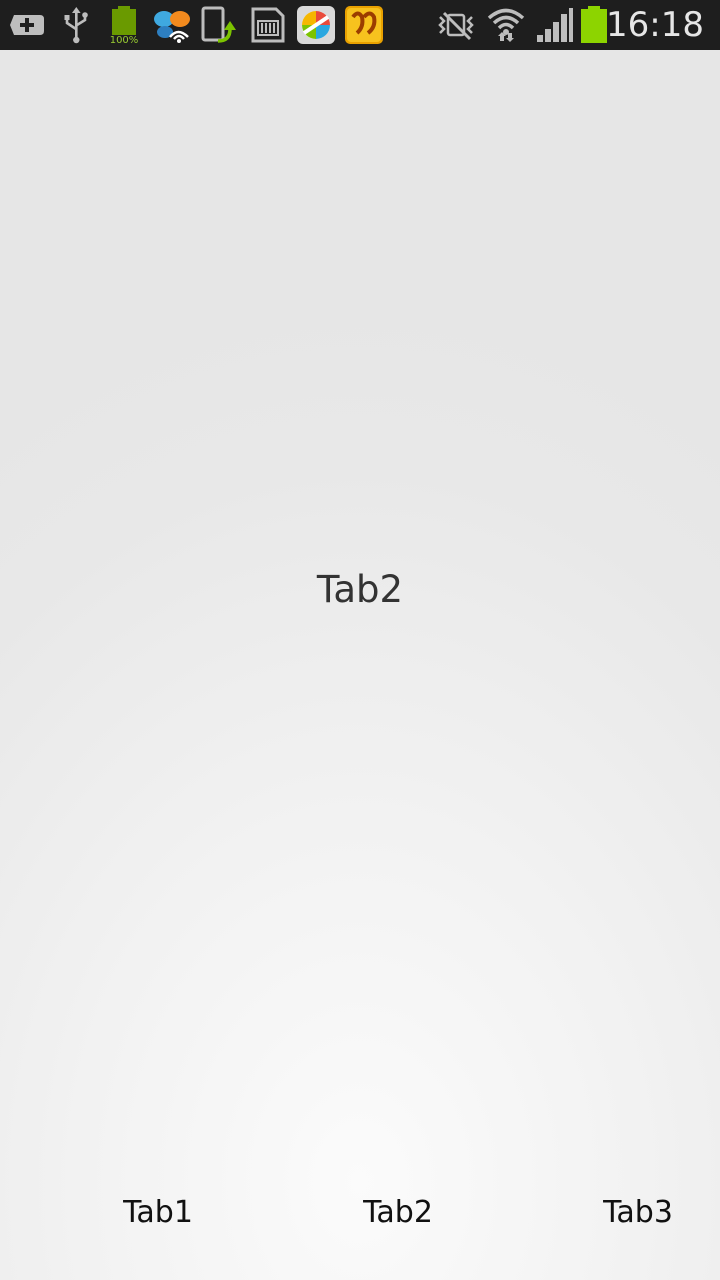 The height and width of the screenshot is (1280, 720). Describe the element at coordinates (220, 25) in the screenshot. I see `phone-update-icon` at that location.